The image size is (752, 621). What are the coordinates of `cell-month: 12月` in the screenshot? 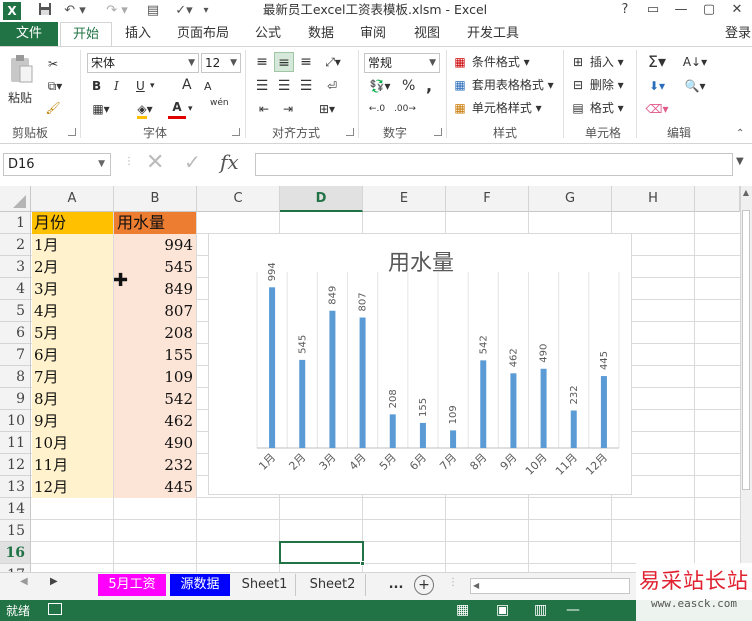 It's located at (72, 487).